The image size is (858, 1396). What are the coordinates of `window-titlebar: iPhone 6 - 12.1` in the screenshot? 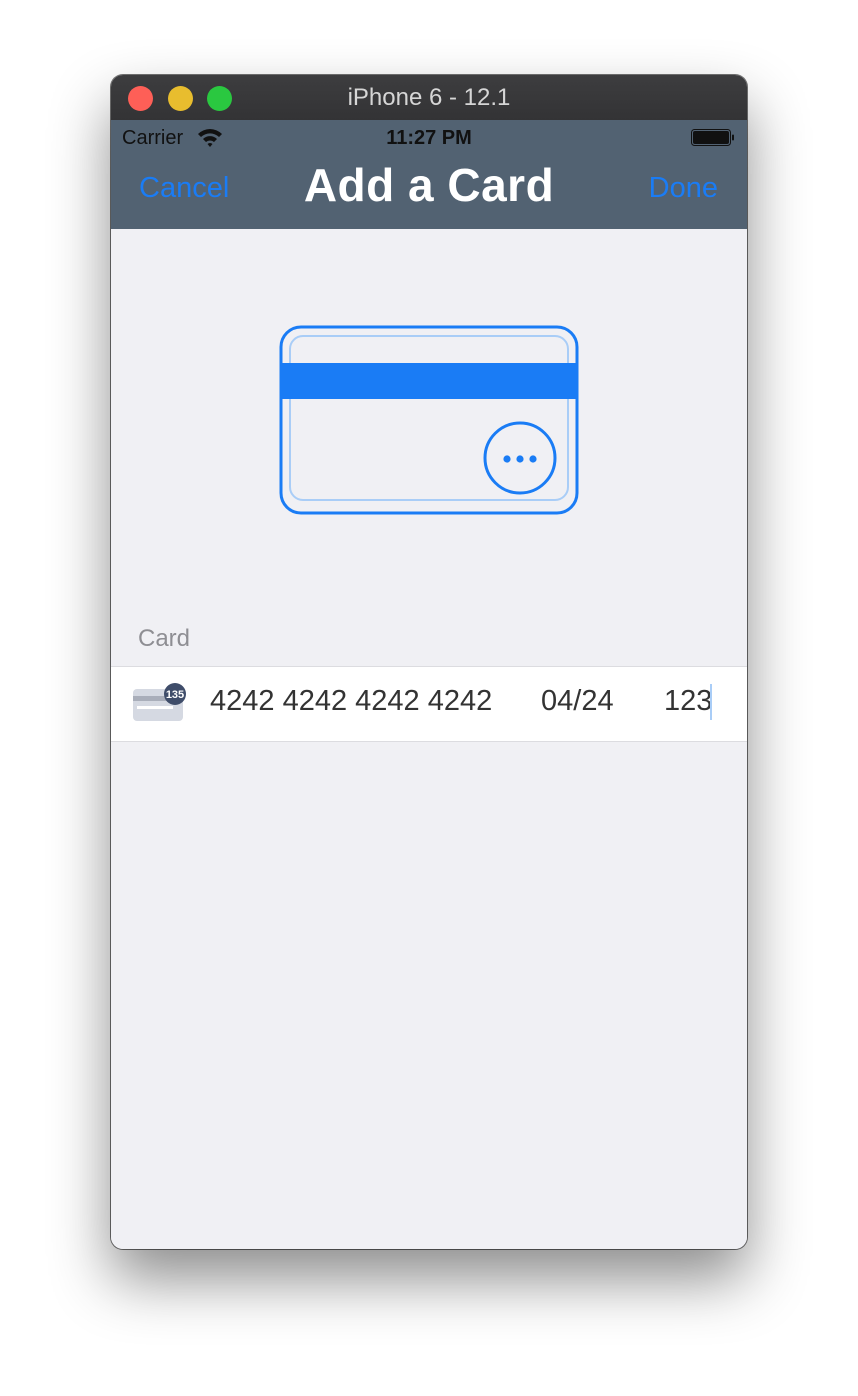 It's located at (429, 98).